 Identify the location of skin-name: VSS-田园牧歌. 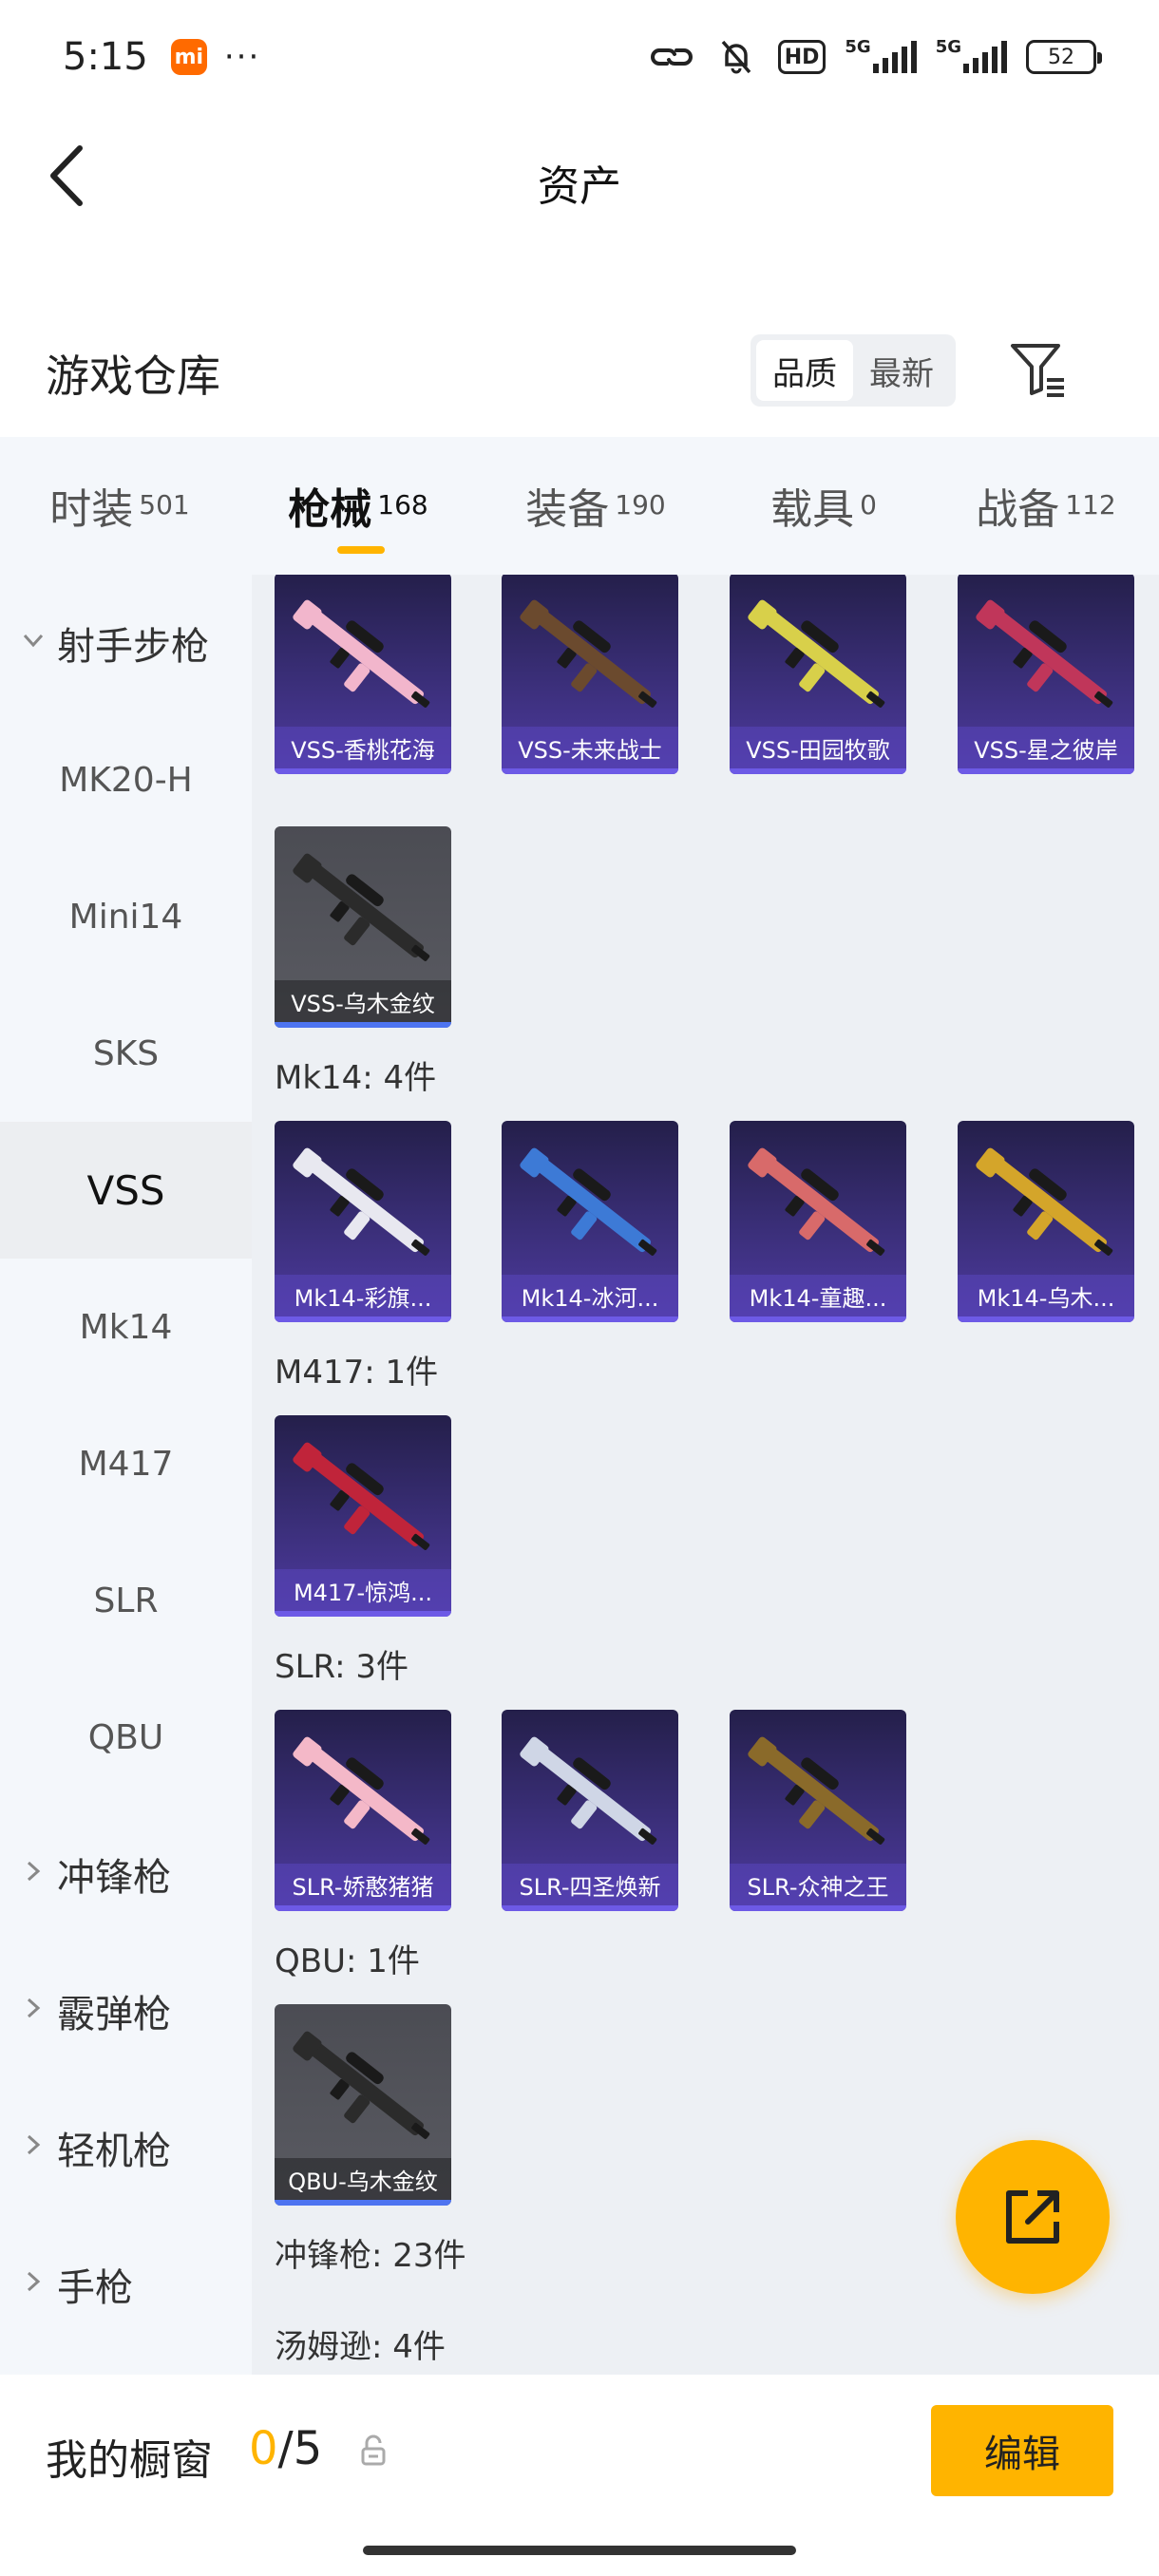
(818, 747).